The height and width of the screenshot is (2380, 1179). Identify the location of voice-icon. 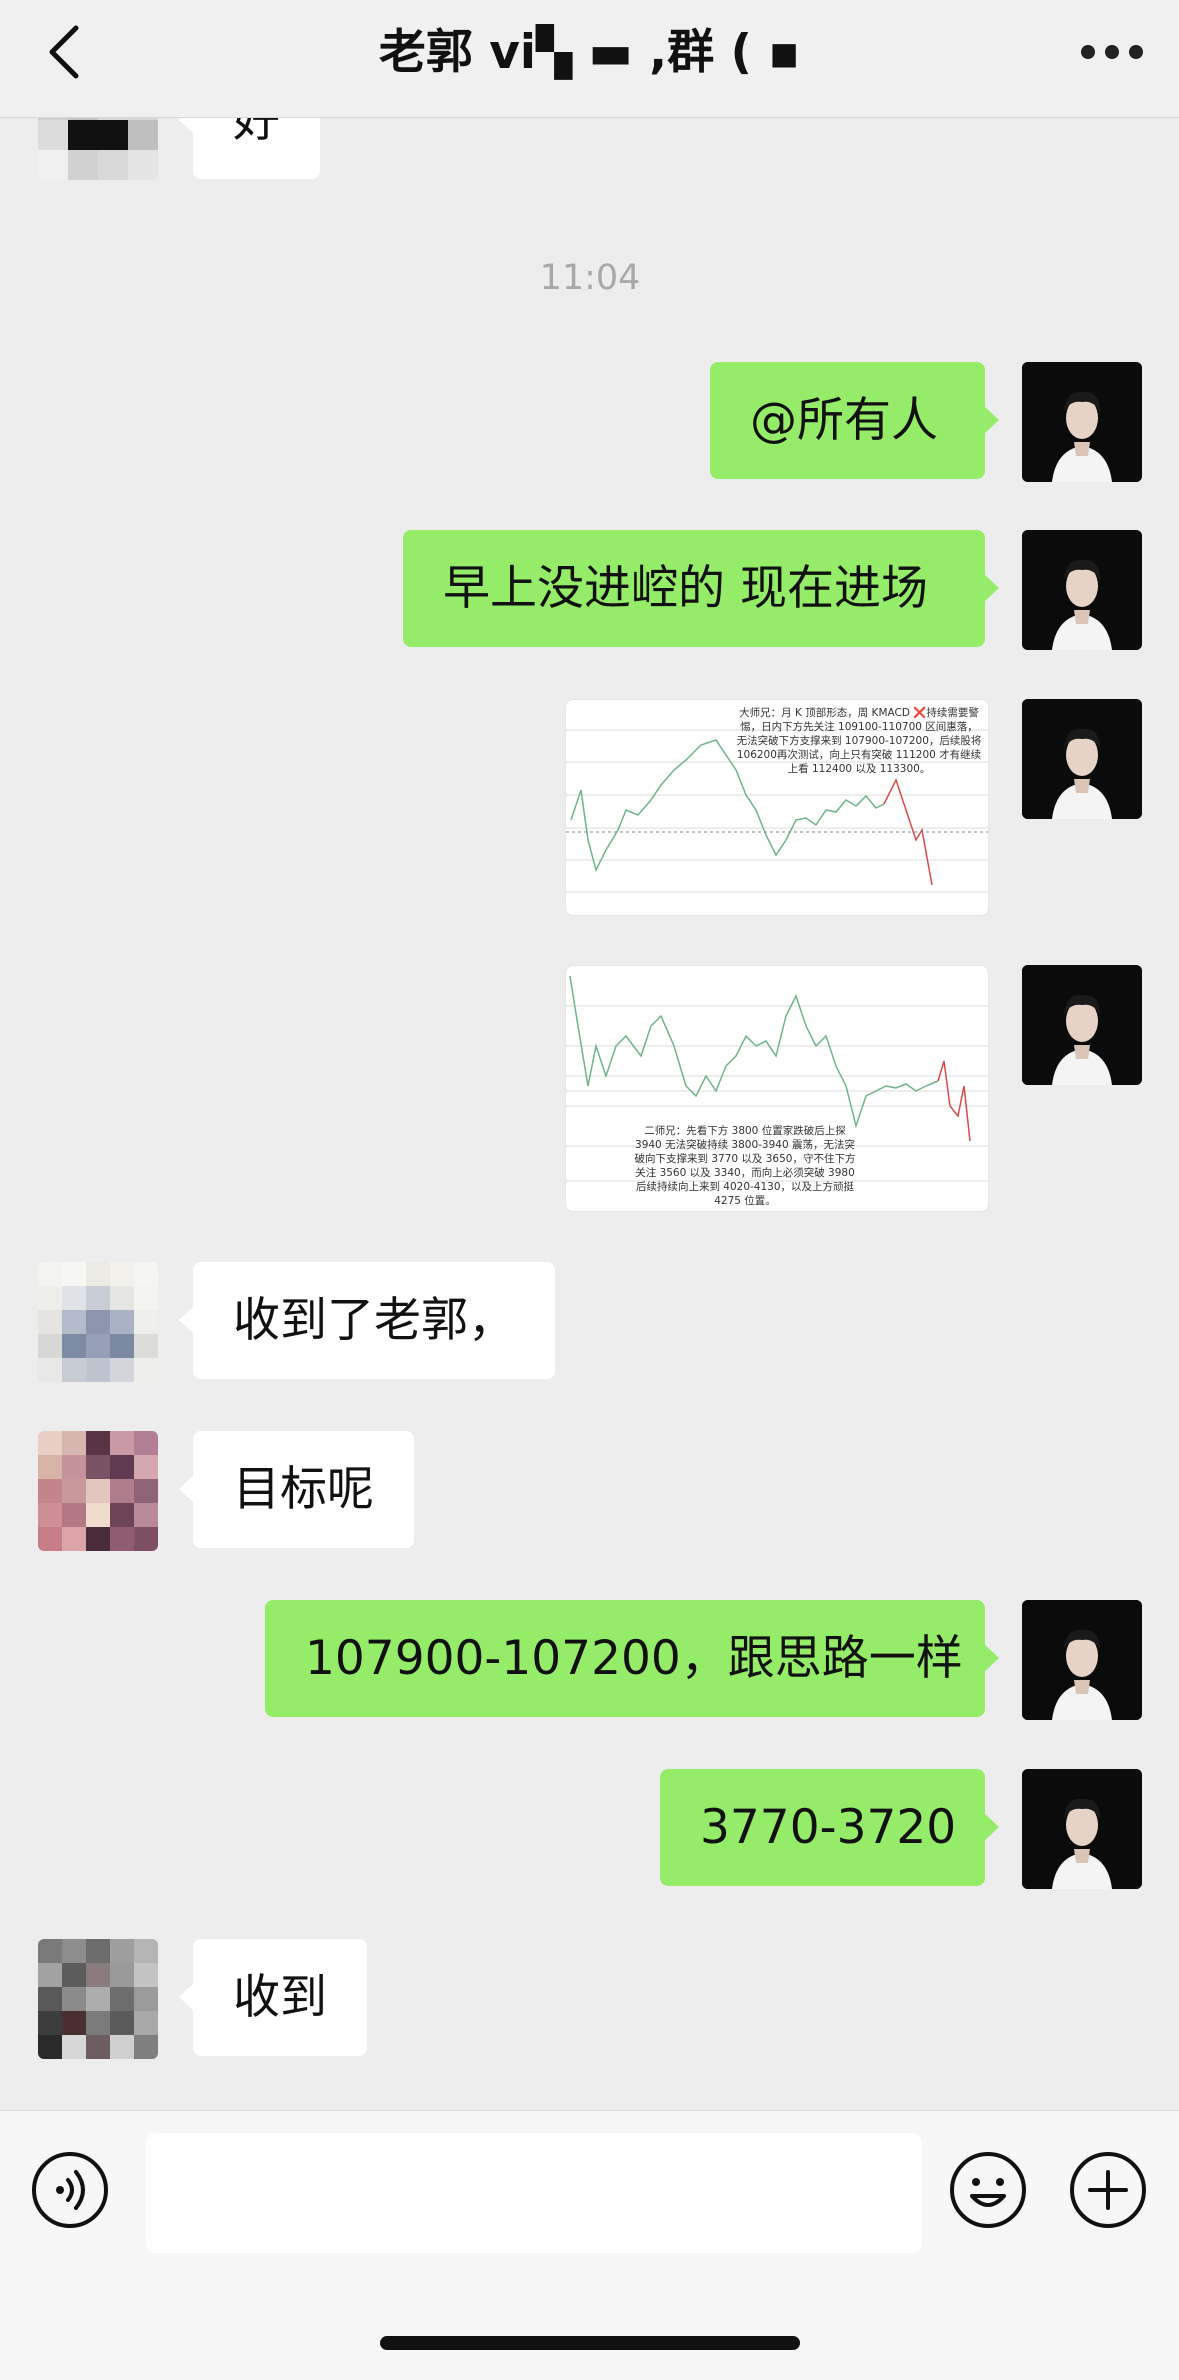
(70, 2190).